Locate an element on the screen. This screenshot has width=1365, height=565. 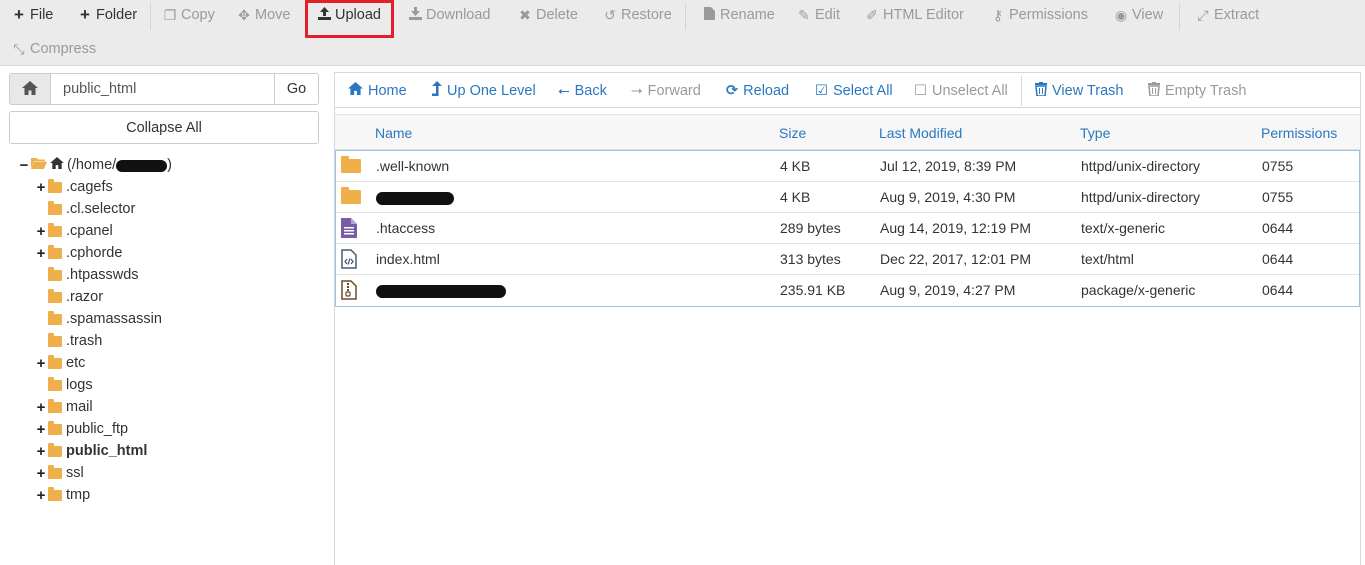
tree-item-label: .htpasswds is located at coordinates (102, 275).